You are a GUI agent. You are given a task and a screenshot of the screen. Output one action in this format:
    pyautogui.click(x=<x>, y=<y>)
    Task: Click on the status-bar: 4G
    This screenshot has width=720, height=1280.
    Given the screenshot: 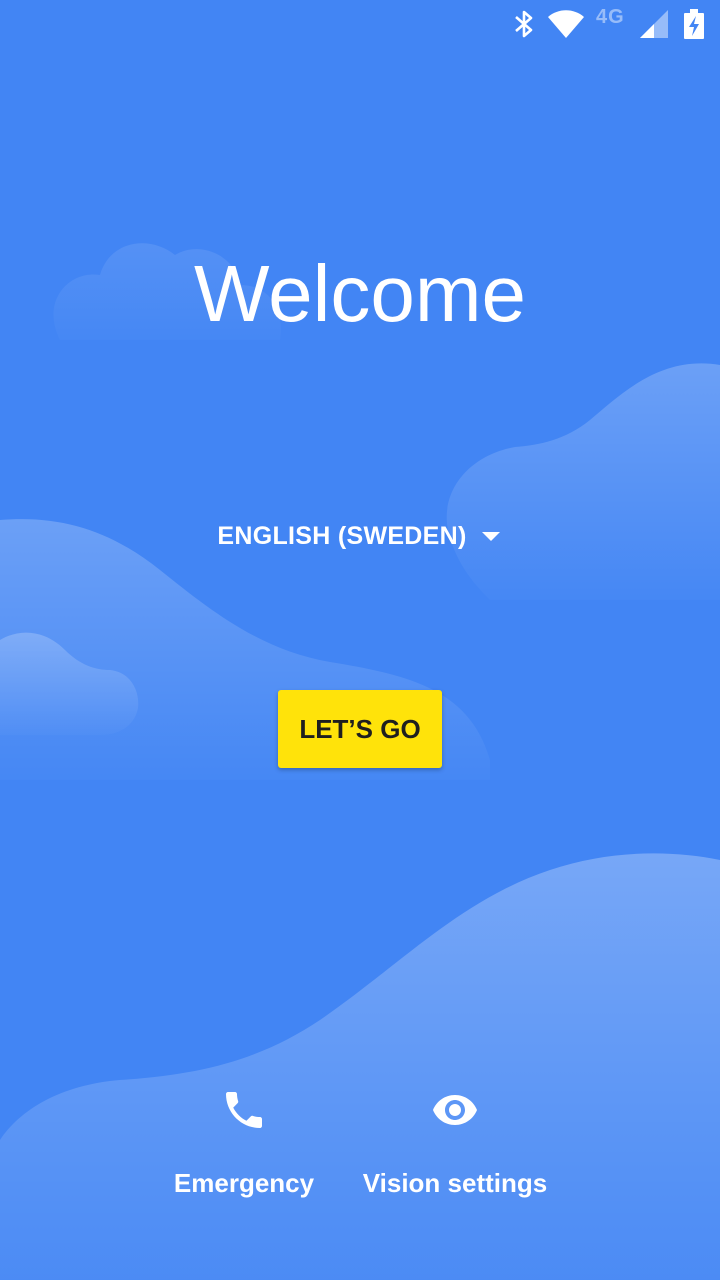 What is the action you would take?
    pyautogui.click(x=360, y=24)
    